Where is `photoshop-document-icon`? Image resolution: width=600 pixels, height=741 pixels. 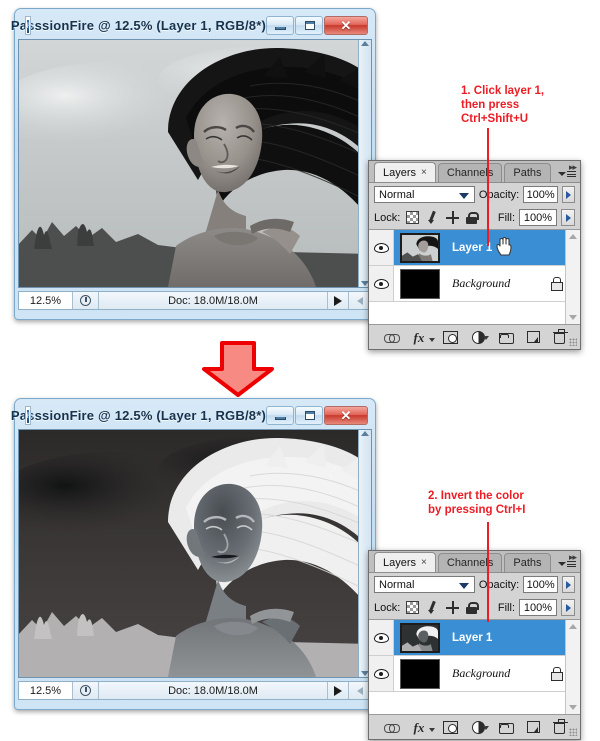
photoshop-document-icon is located at coordinates (28, 415).